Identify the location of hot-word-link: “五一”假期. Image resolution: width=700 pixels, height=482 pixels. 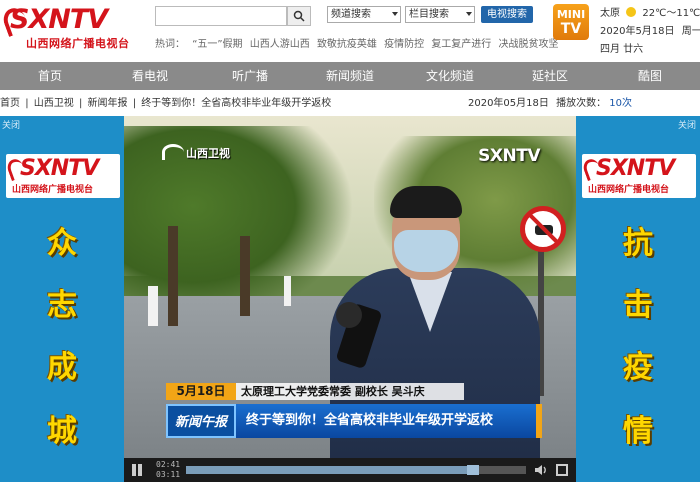
(217, 44).